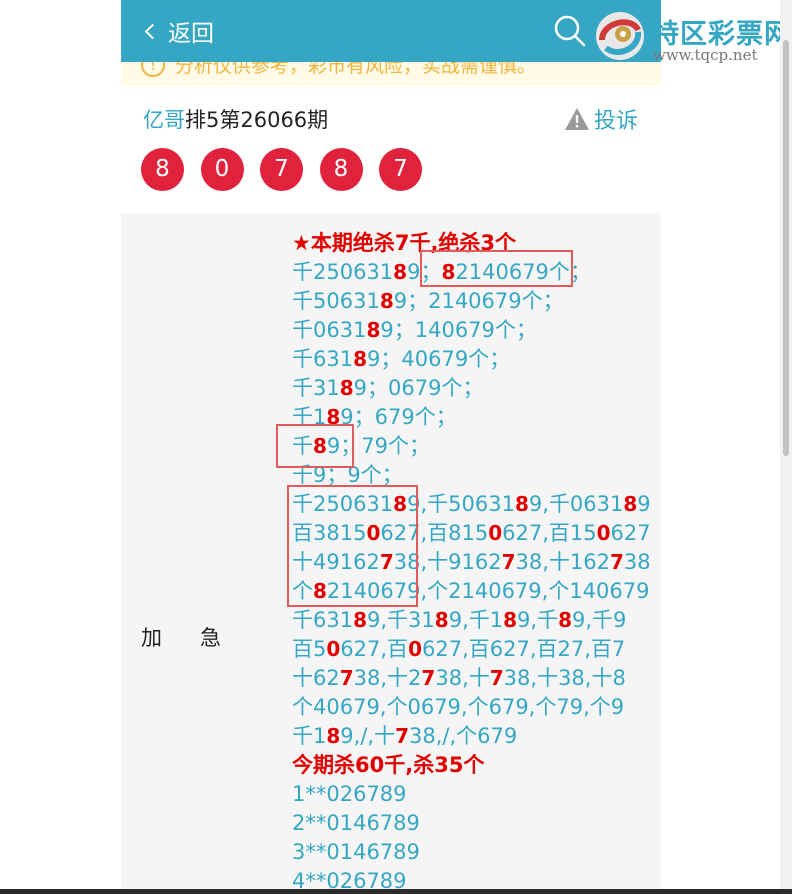 Image resolution: width=792 pixels, height=894 pixels. Describe the element at coordinates (396, 891) in the screenshot. I see `bottom-bar` at that location.